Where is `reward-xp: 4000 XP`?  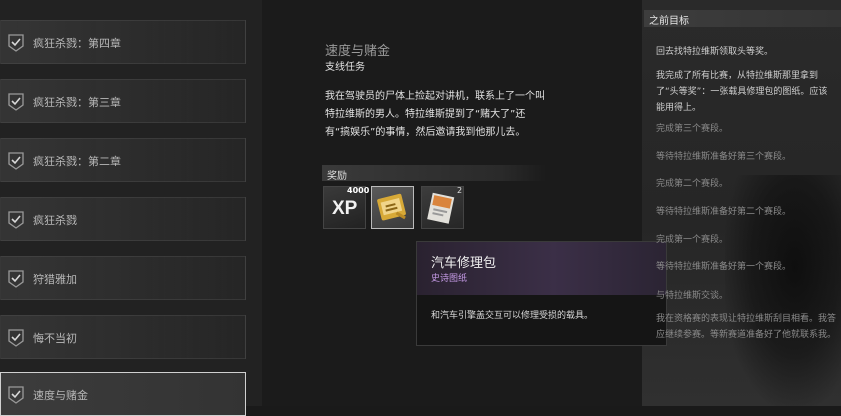
reward-xp: 4000 XP is located at coordinates (346, 207).